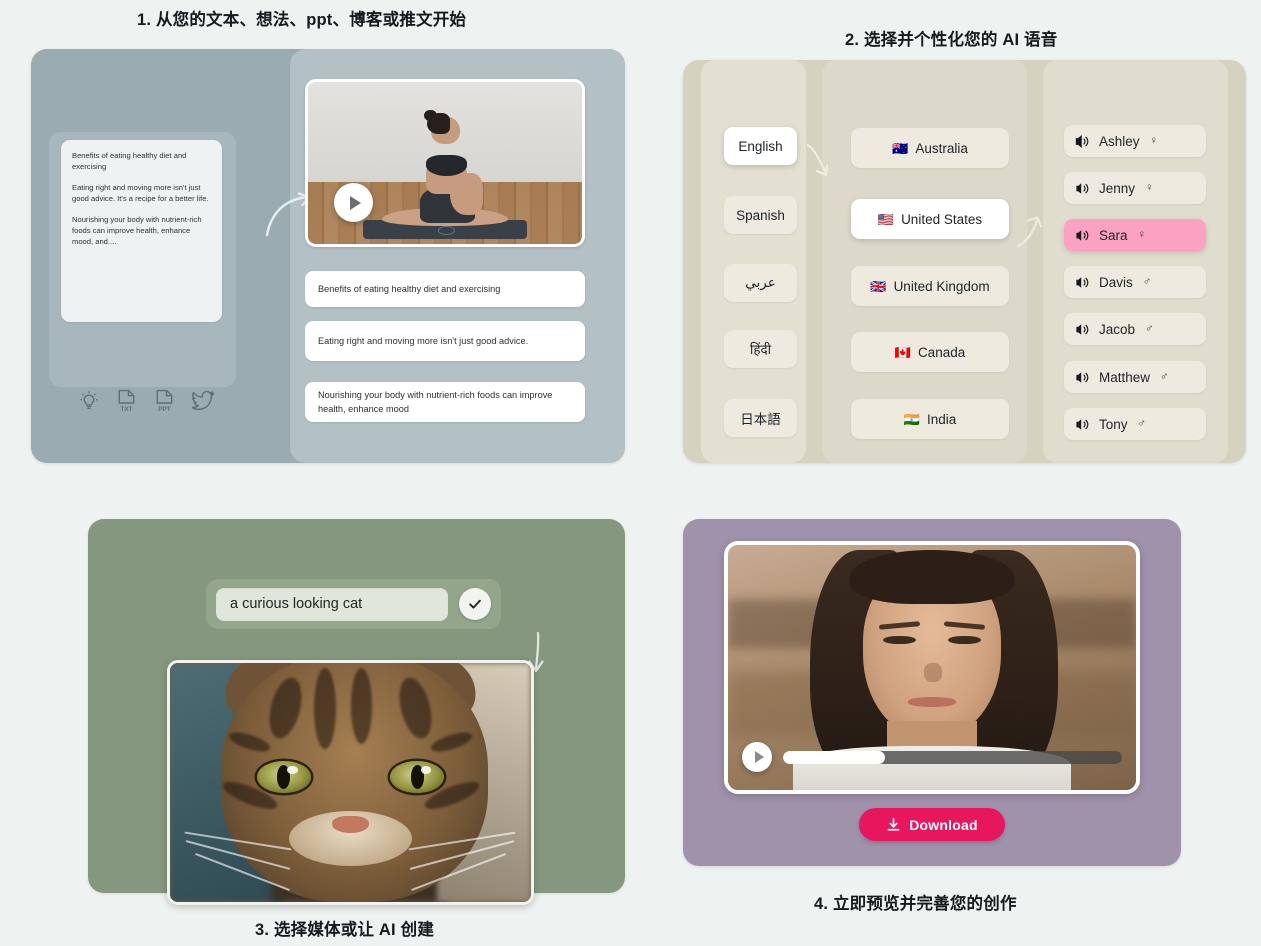  I want to click on voice-label: Davis, so click(1116, 282).